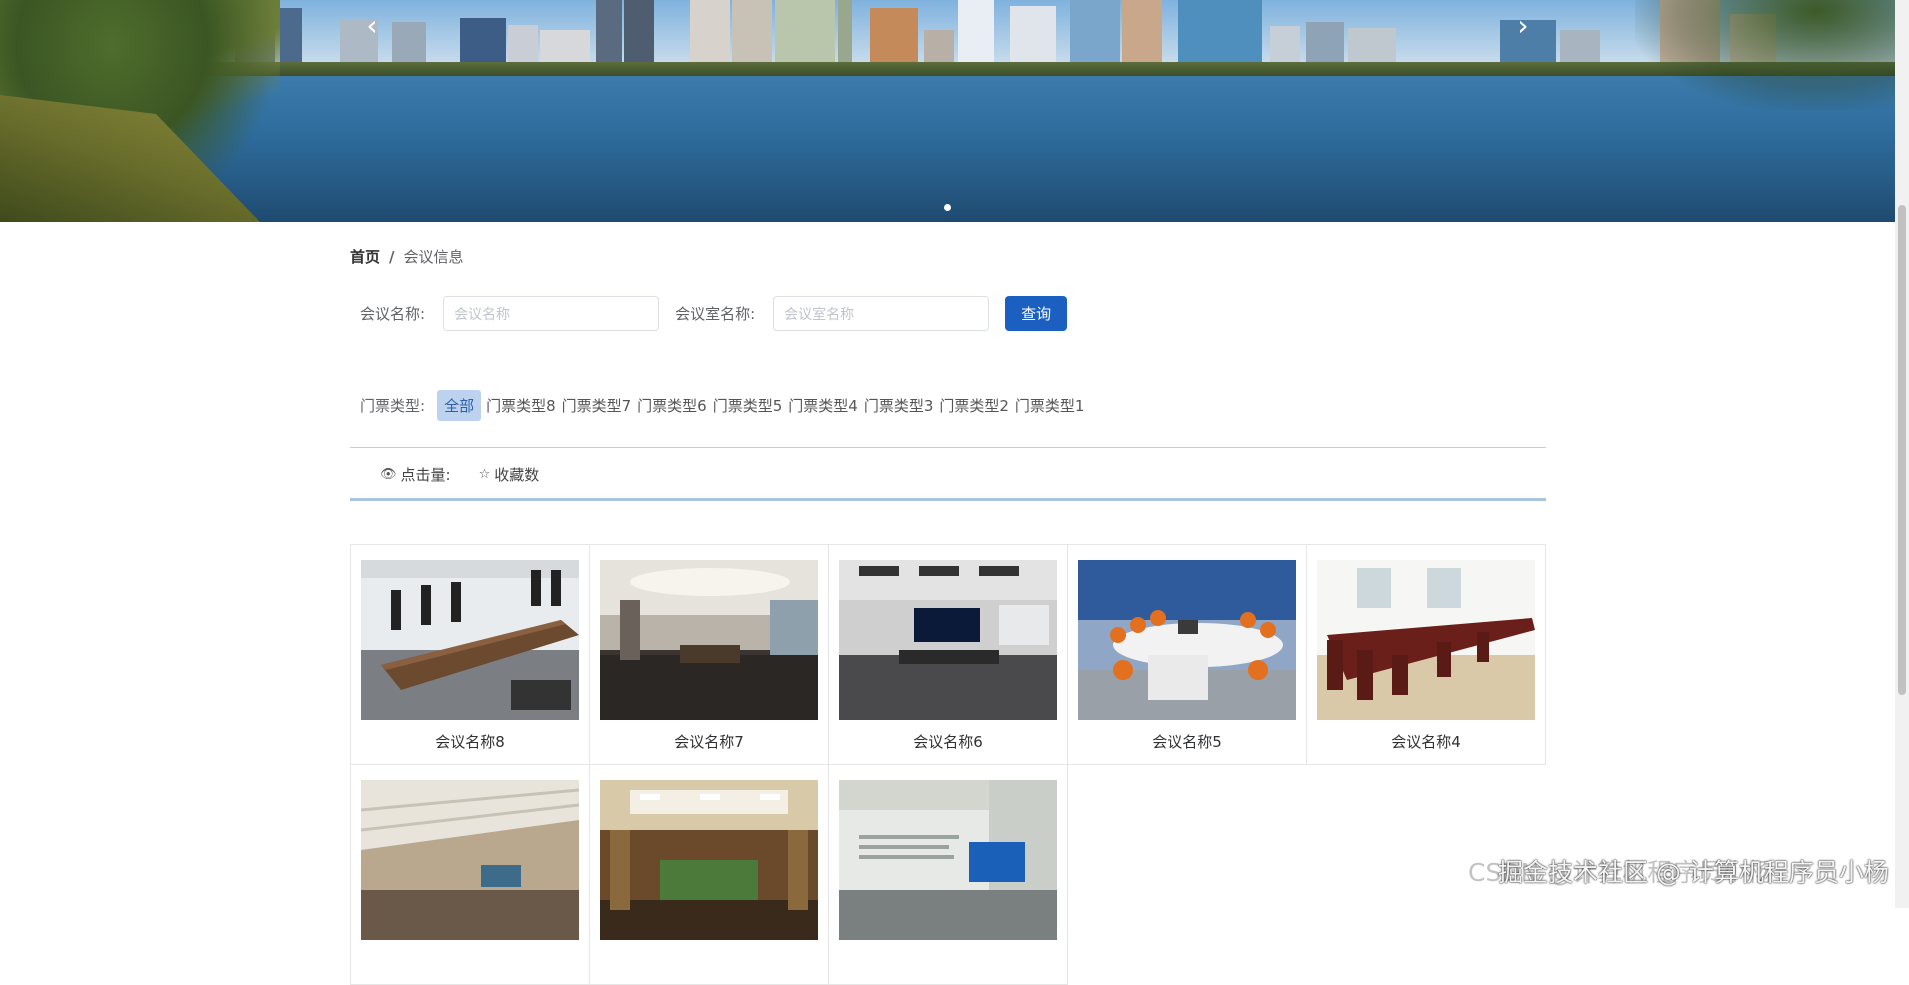 The image size is (1909, 985). Describe the element at coordinates (521, 405) in the screenshot. I see `filter-item-type8: 门票类型8` at that location.